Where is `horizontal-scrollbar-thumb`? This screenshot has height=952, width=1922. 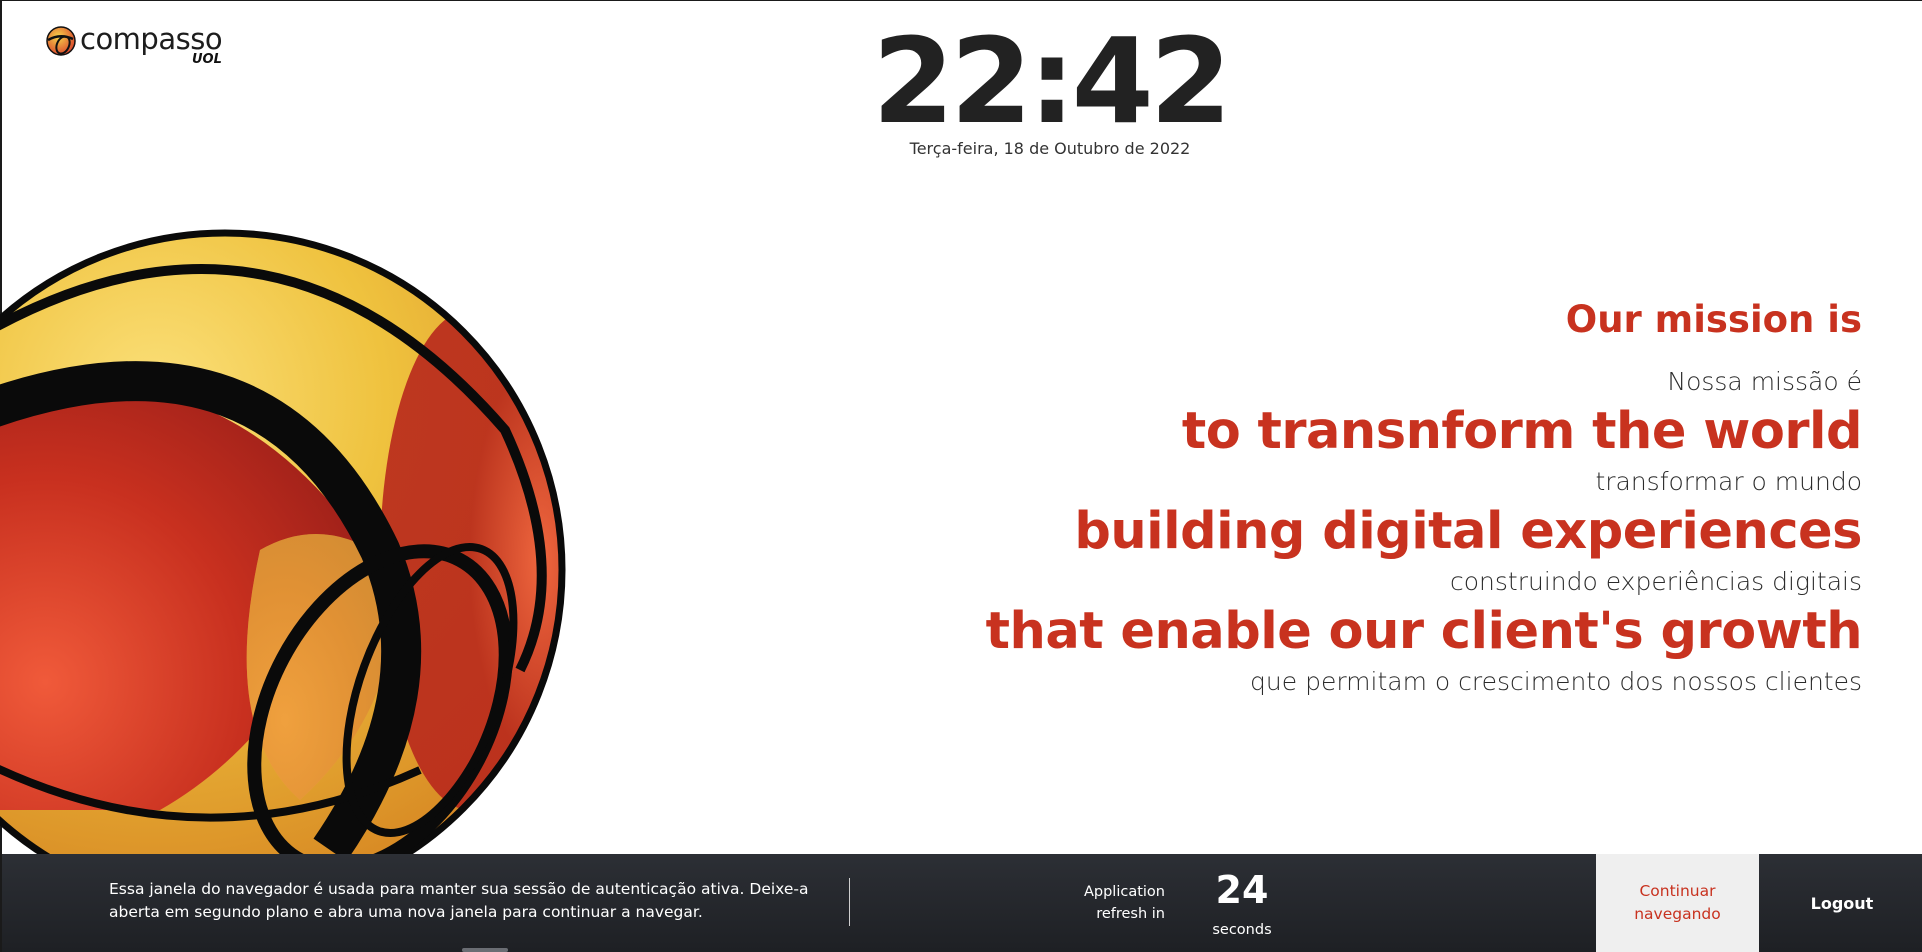
horizontal-scrollbar-thumb is located at coordinates (485, 950).